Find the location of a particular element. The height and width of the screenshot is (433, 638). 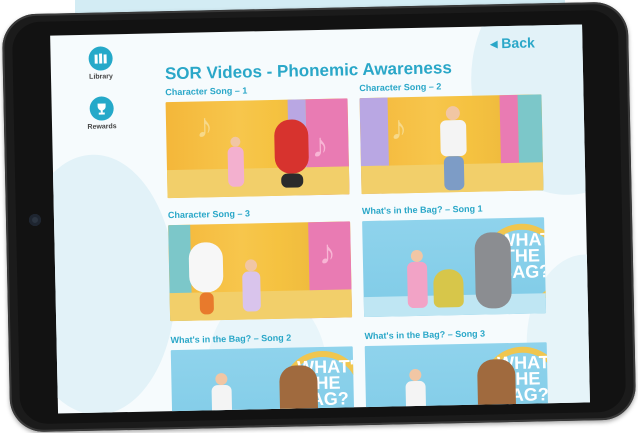

mystery-bag is located at coordinates (448, 288).